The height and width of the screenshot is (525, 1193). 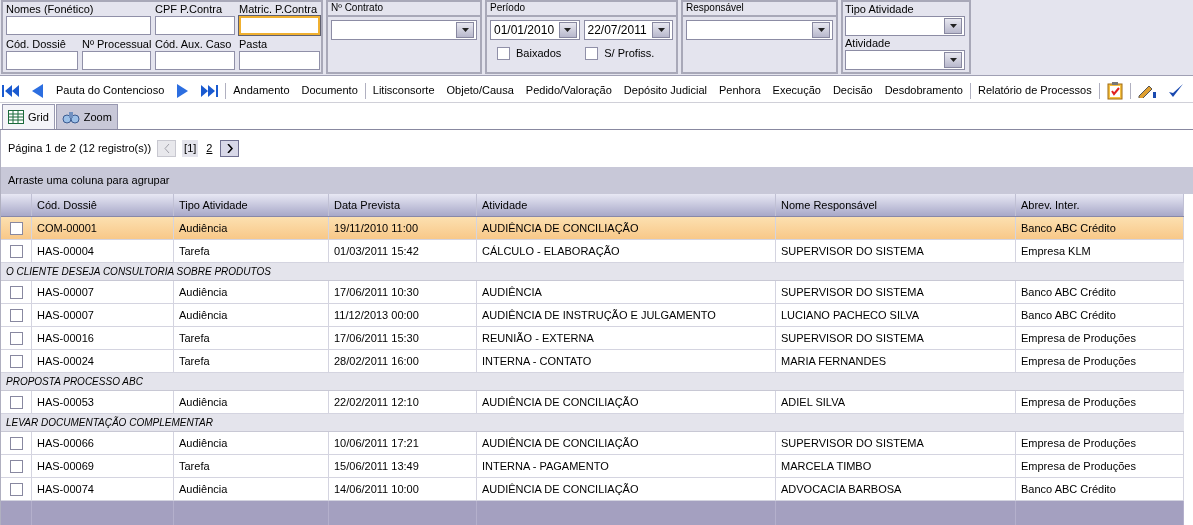 What do you see at coordinates (209, 90) in the screenshot?
I see `last-icon` at bounding box center [209, 90].